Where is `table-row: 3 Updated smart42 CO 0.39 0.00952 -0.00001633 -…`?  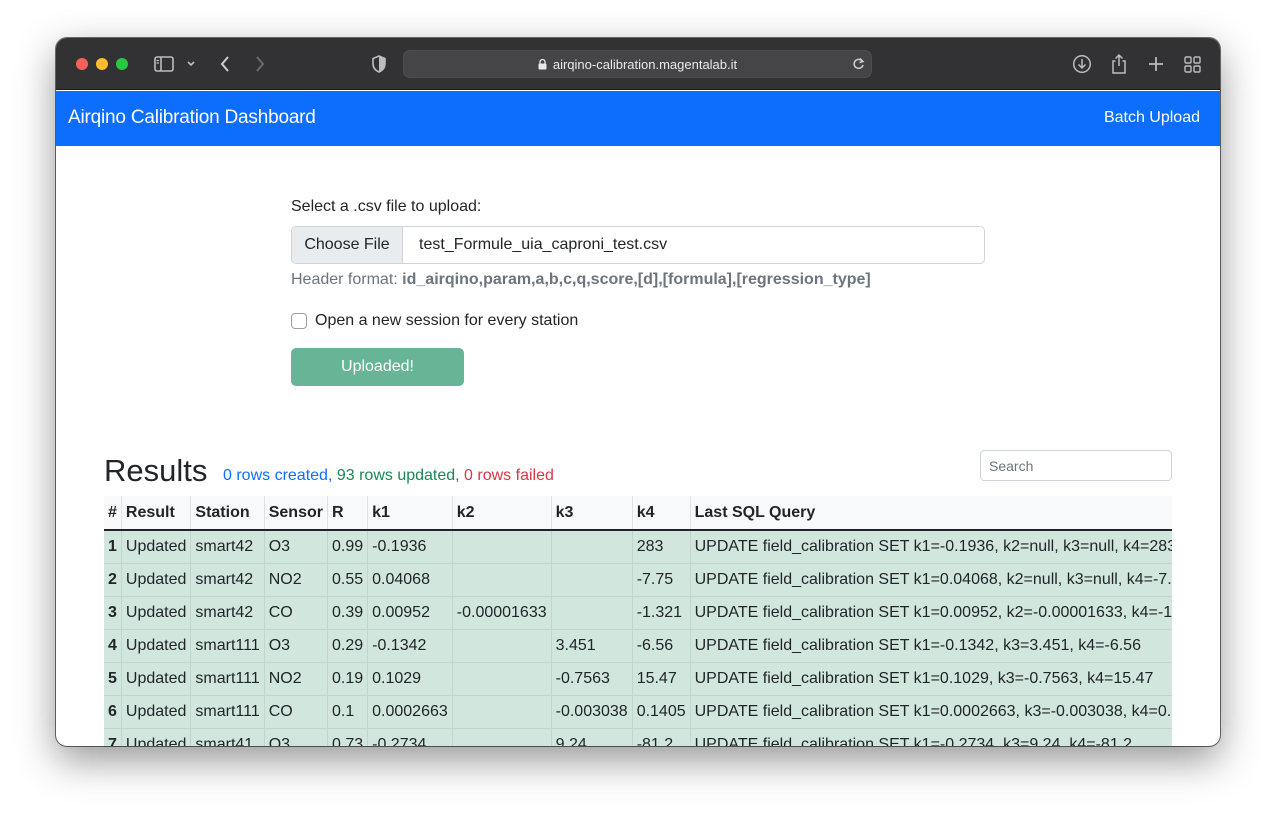
table-row: 3 Updated smart42 CO 0.39 0.00952 -0.00001633 -… is located at coordinates (638, 613).